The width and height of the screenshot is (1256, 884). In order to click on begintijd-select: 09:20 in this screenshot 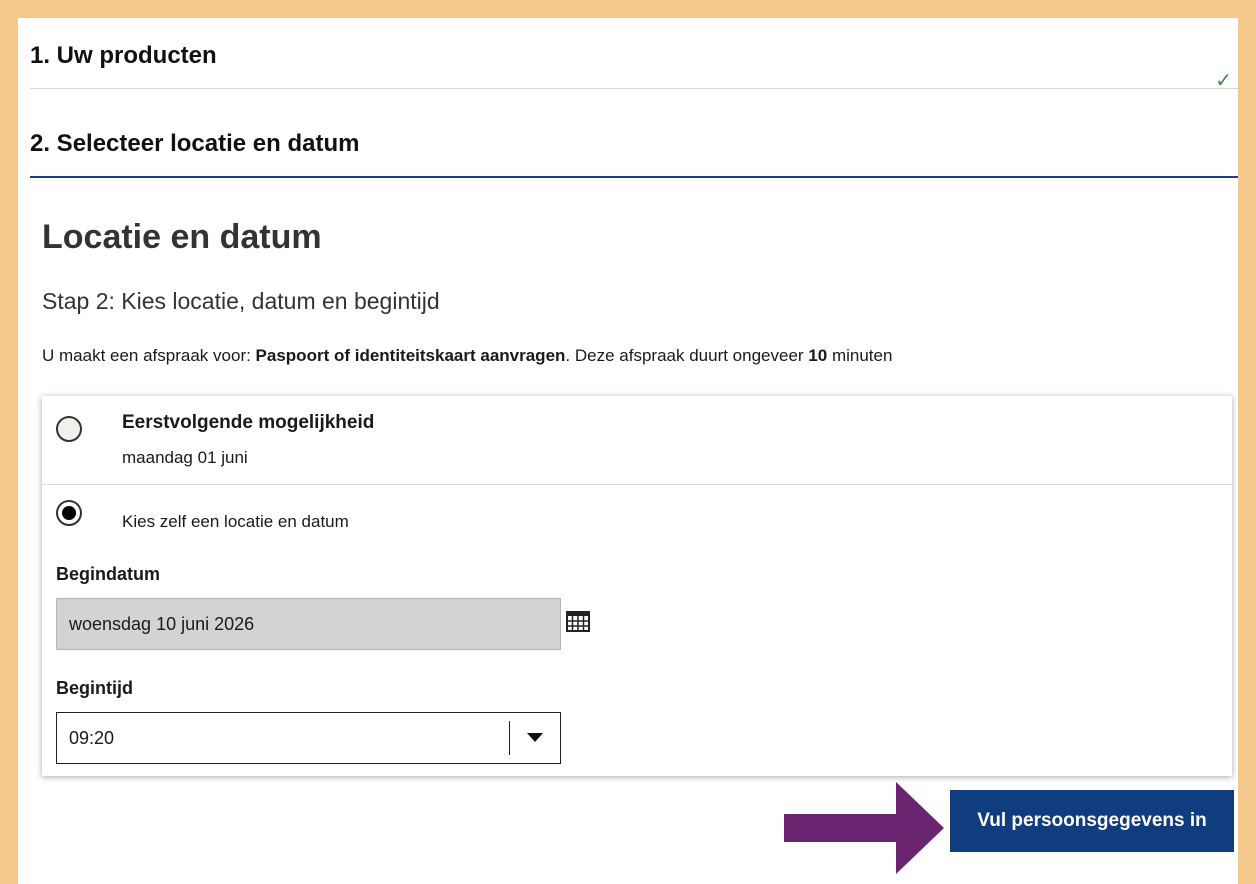, I will do `click(308, 738)`.